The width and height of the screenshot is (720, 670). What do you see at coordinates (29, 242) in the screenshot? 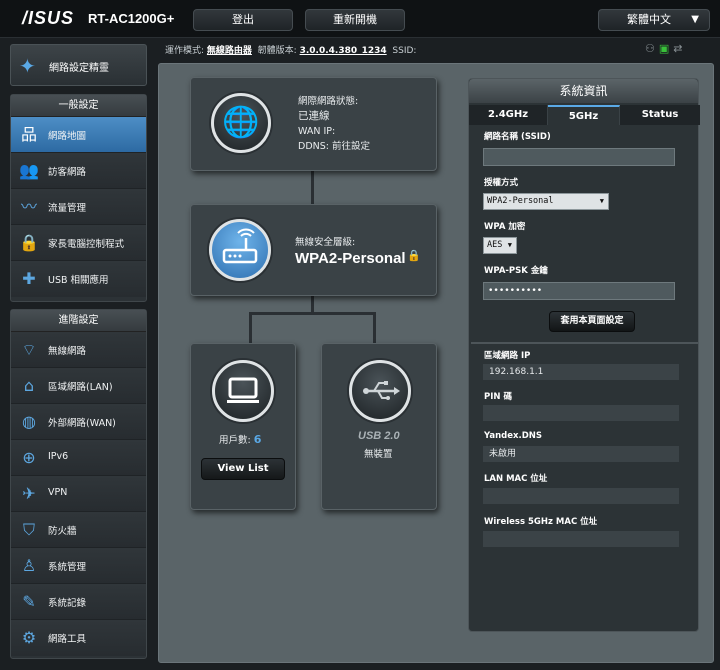
I see `parental-control-icon: 🔒` at bounding box center [29, 242].